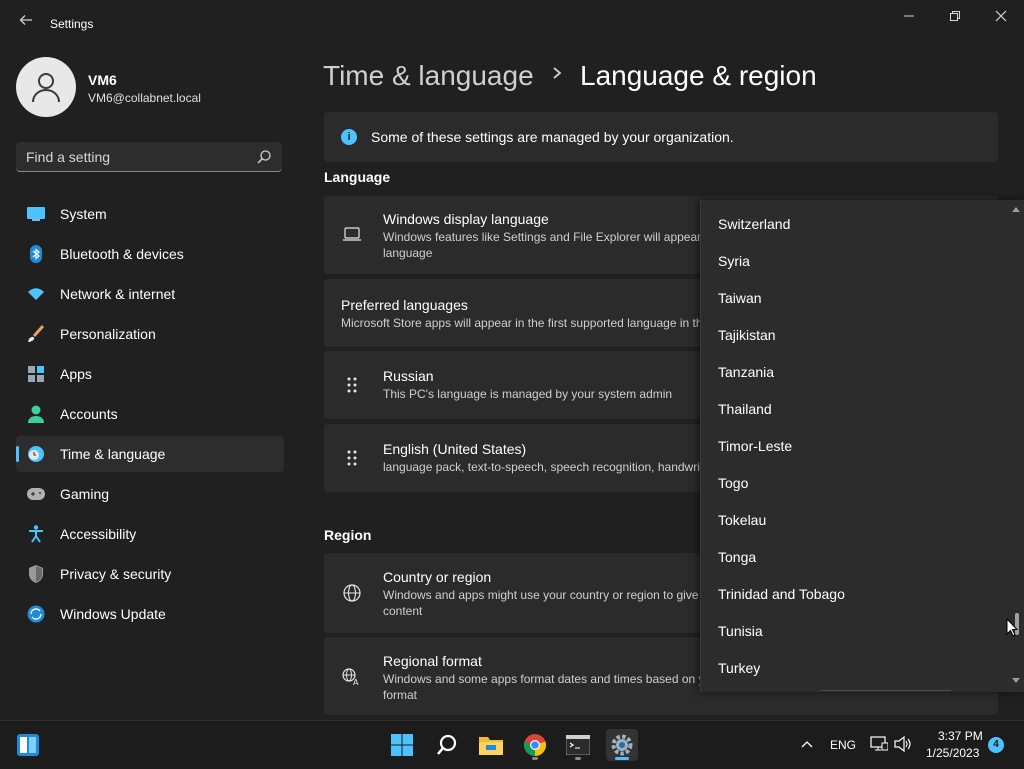 The height and width of the screenshot is (769, 1024). I want to click on page-title: Language & region, so click(698, 75).